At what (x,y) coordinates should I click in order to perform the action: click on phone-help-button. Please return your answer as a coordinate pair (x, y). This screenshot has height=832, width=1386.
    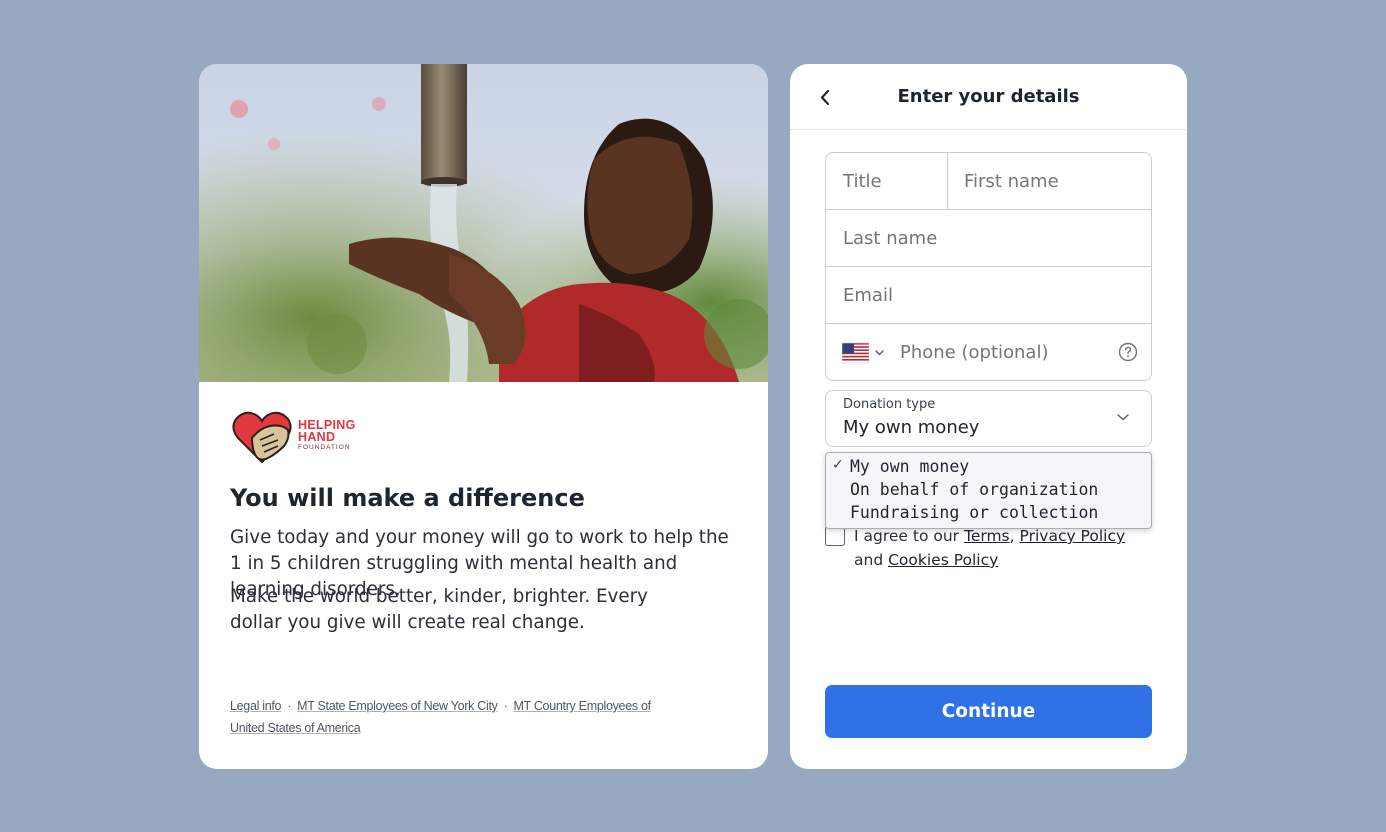
    Looking at the image, I should click on (1128, 352).